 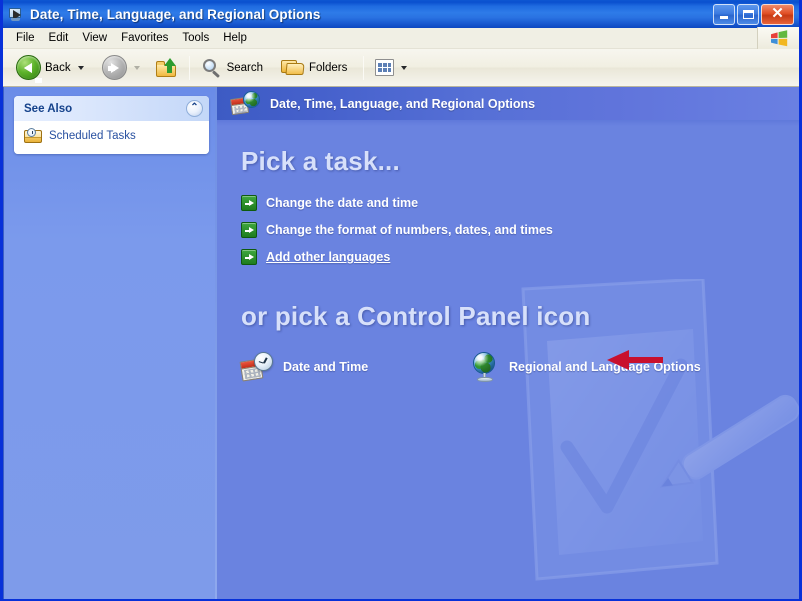 I want to click on windows-flag-icon, so click(x=778, y=38).